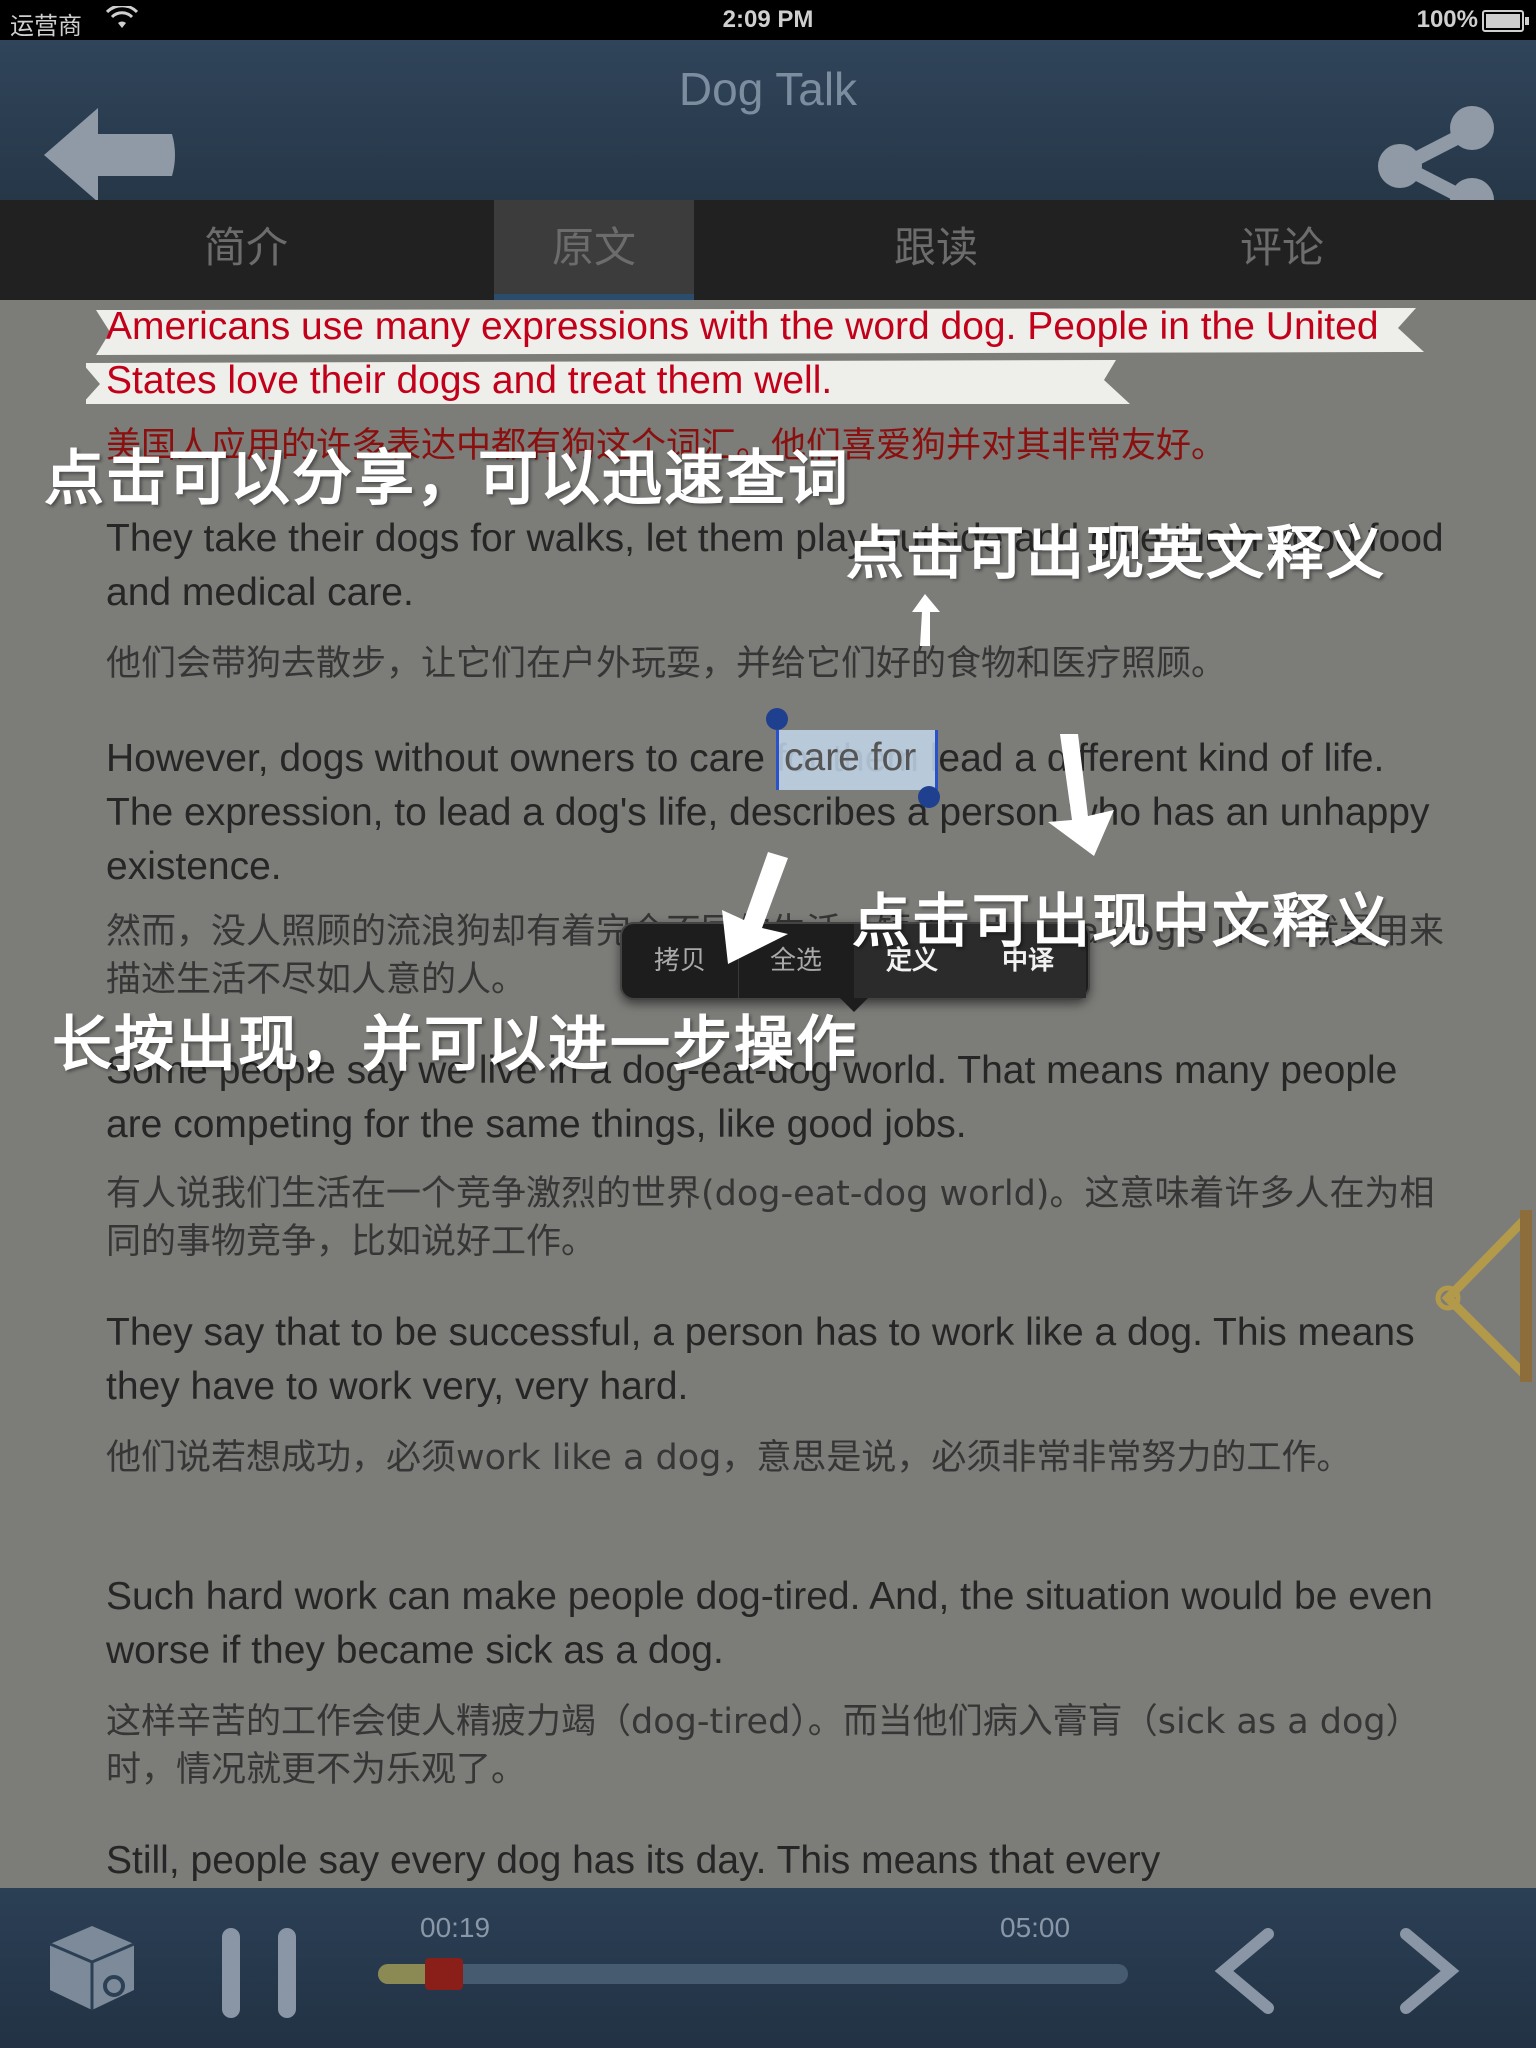  Describe the element at coordinates (455, 1927) in the screenshot. I see `current-time: 00:19` at that location.